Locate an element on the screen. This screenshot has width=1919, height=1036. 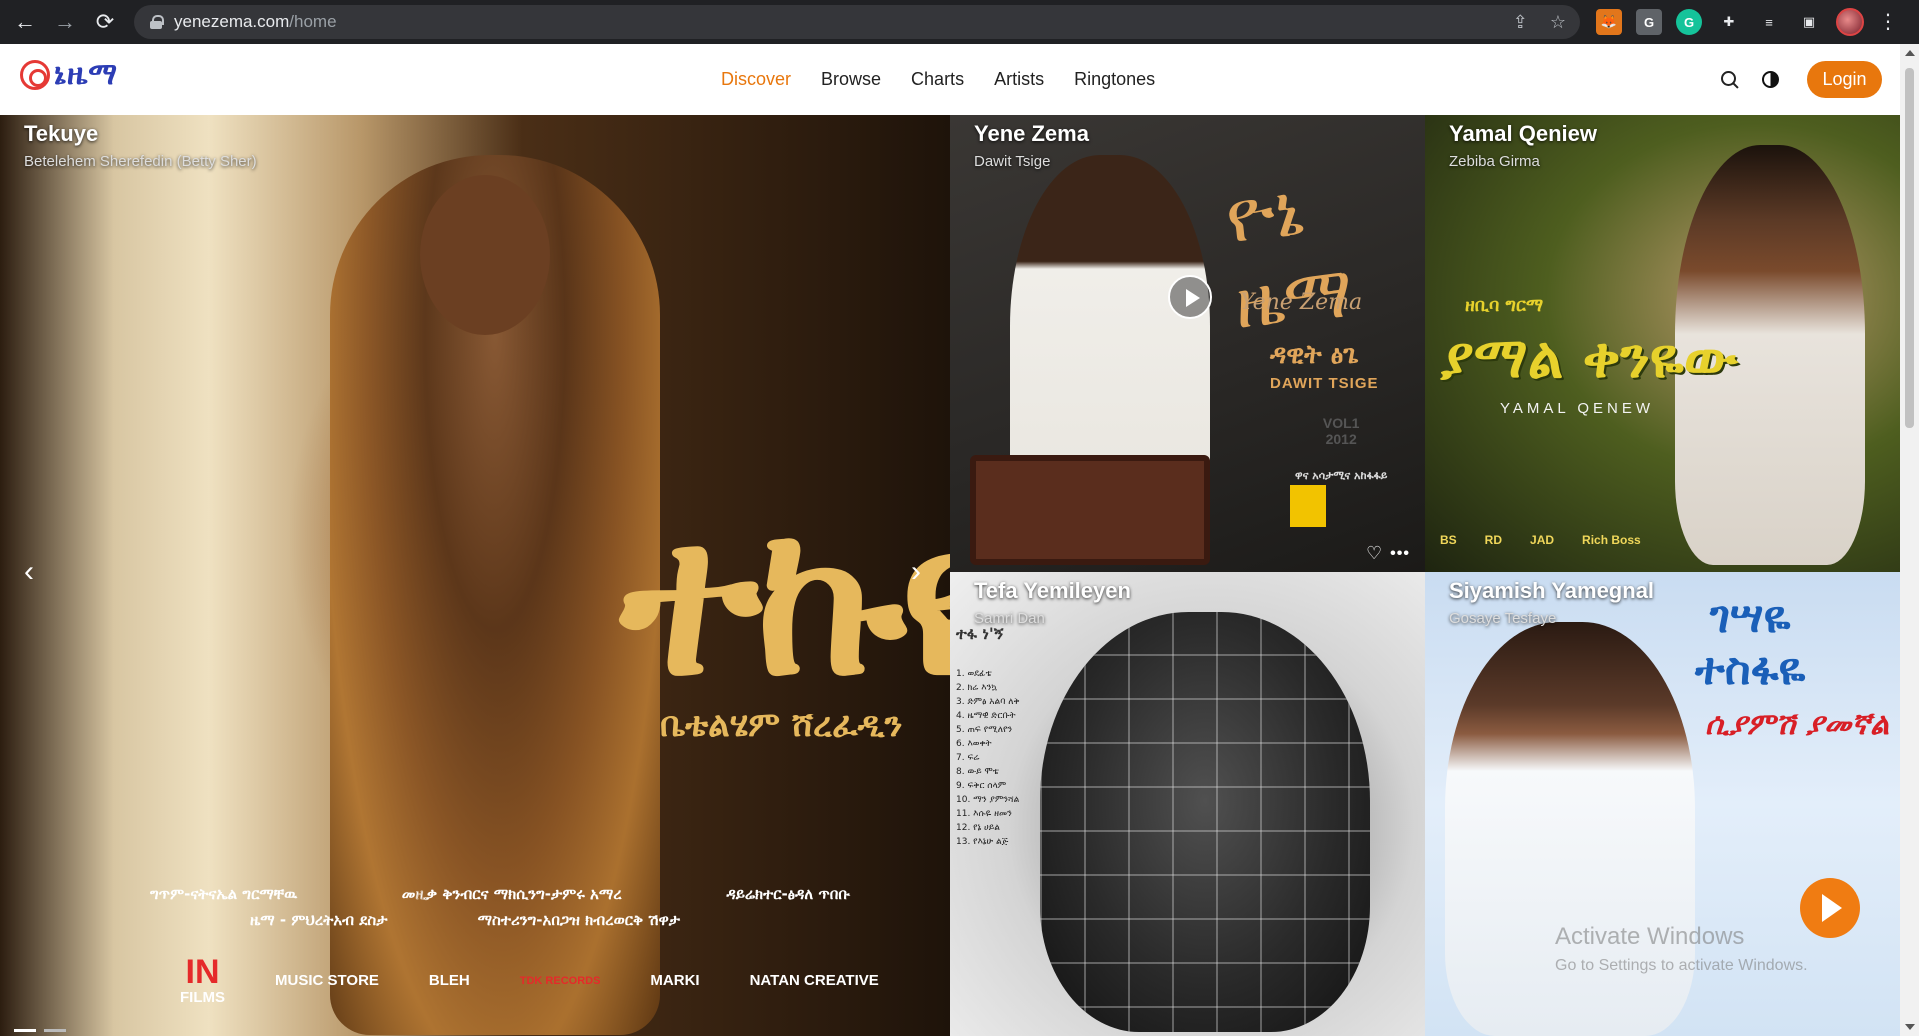
theme-toggle-icon is located at coordinates (1770, 79).